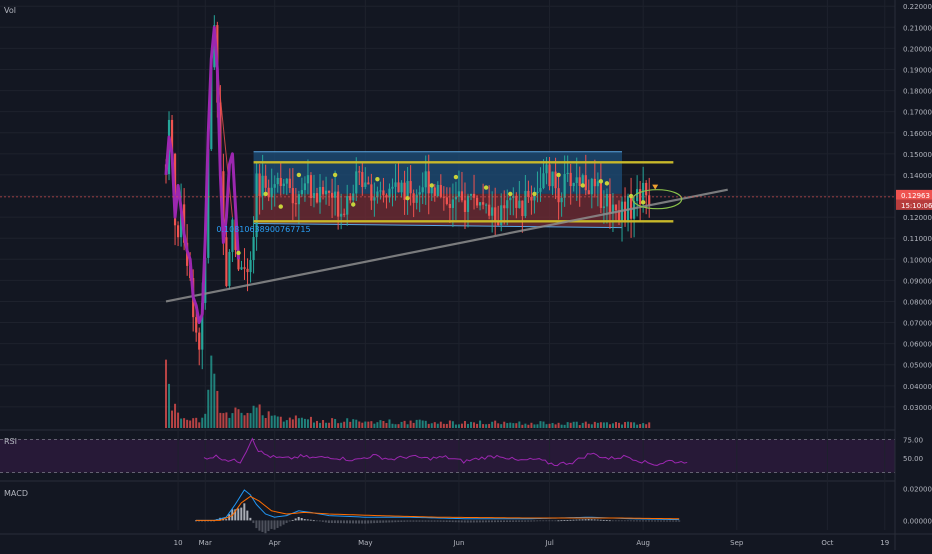 Image resolution: width=932 pixels, height=554 pixels. I want to click on price-tick-label: 0.09000, so click(917, 281).